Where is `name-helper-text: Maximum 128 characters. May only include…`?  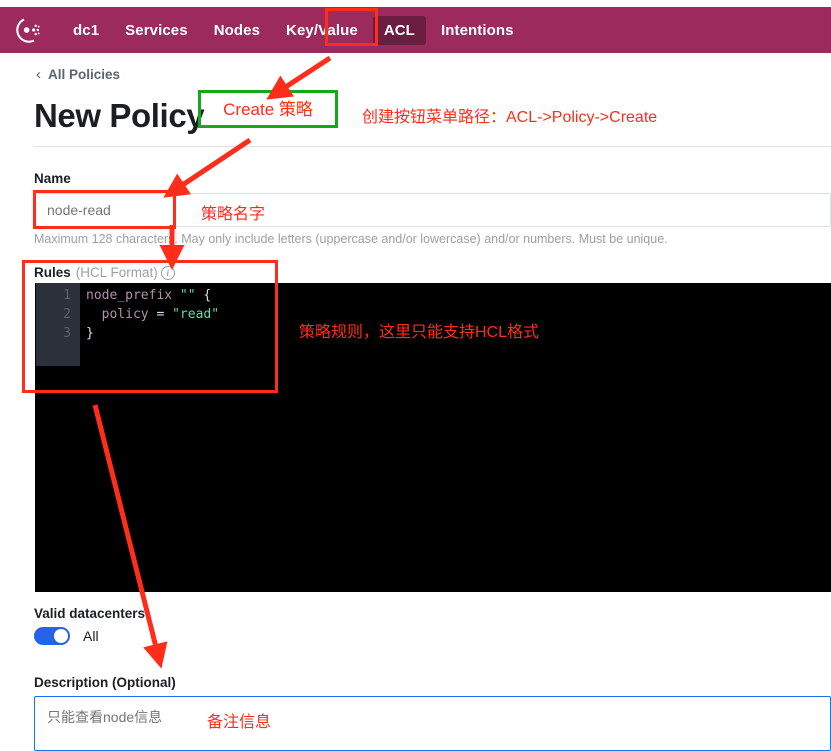 name-helper-text: Maximum 128 characters. May only include… is located at coordinates (351, 239).